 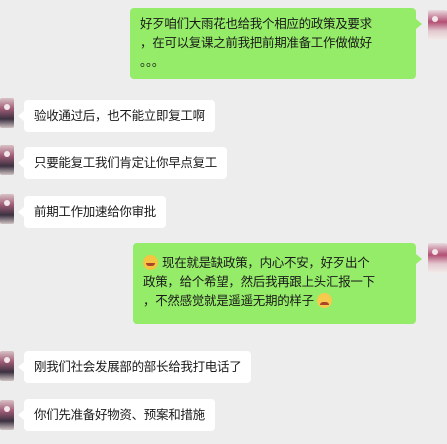 What do you see at coordinates (324, 300) in the screenshot?
I see `crying-emoji-icon` at bounding box center [324, 300].